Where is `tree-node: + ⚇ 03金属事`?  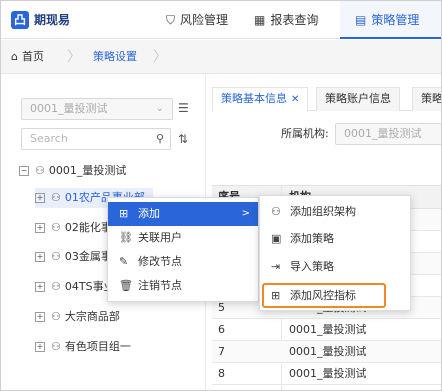 tree-node: + ⚇ 03金属事 is located at coordinates (73, 257).